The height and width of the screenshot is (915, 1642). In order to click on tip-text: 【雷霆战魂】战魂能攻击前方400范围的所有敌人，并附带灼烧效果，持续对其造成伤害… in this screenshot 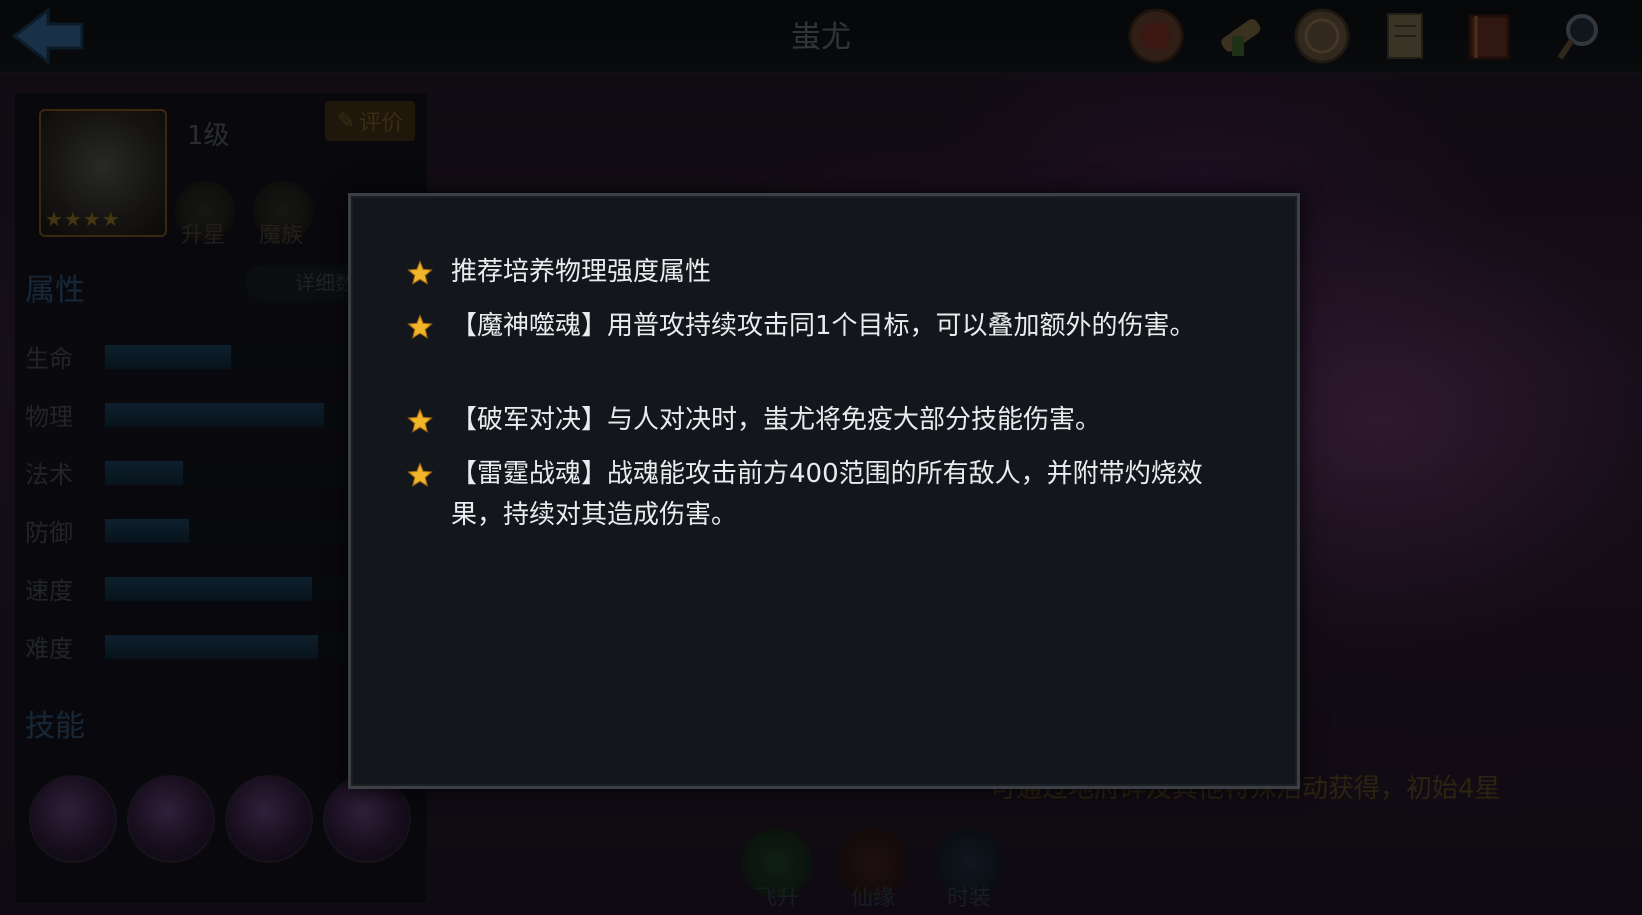, I will do `click(827, 494)`.